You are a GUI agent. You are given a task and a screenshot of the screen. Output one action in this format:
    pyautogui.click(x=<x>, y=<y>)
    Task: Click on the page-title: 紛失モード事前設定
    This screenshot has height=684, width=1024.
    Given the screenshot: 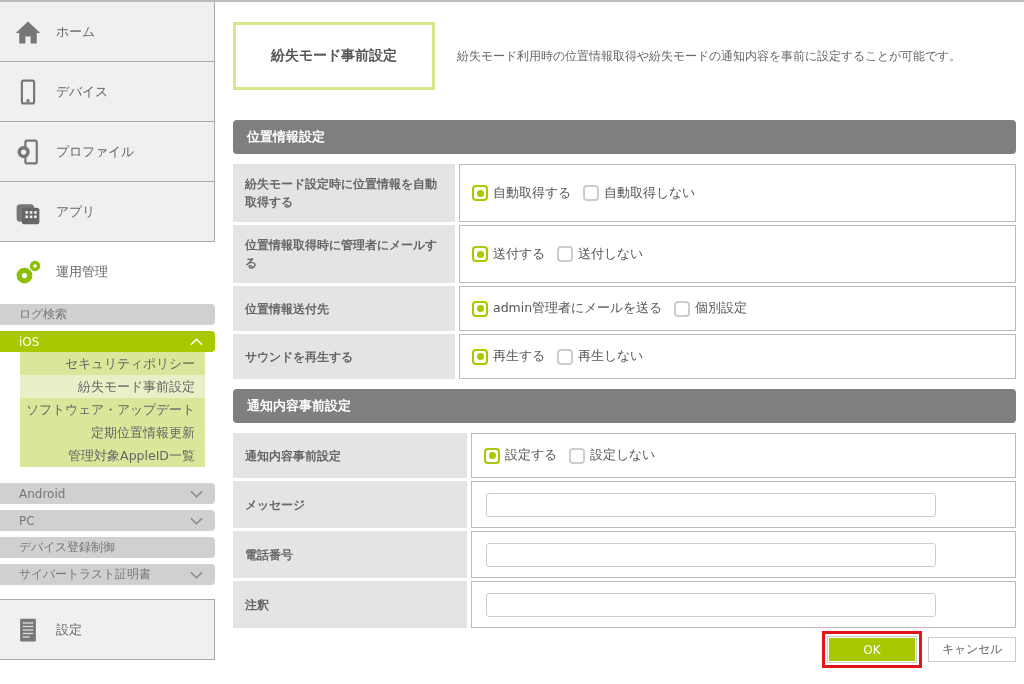 What is the action you would take?
    pyautogui.click(x=334, y=56)
    